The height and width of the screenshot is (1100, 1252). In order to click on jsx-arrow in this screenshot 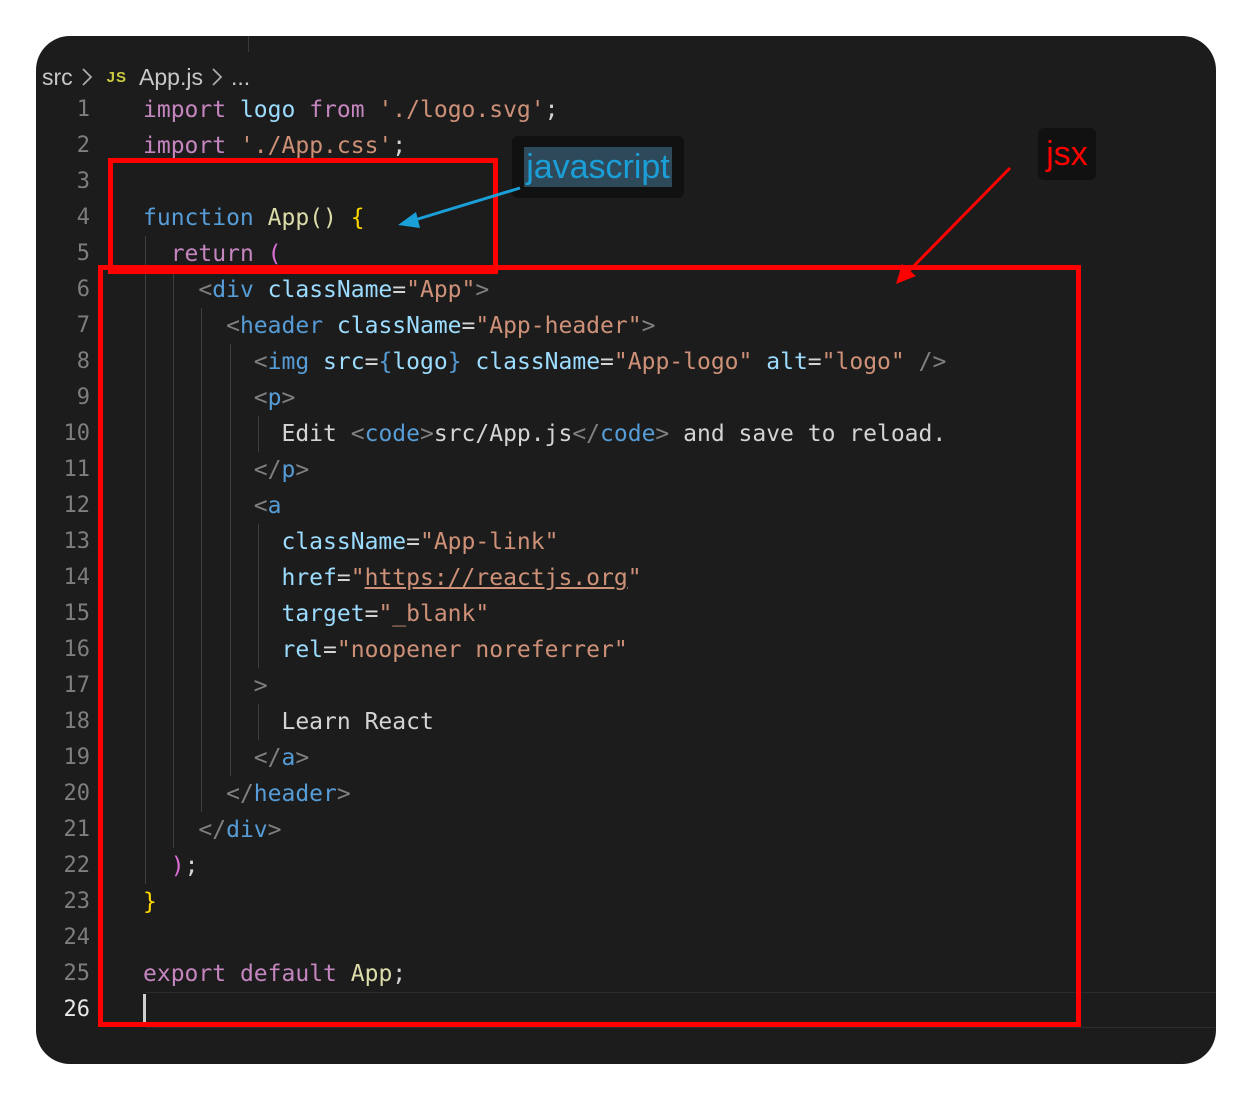, I will do `click(954, 225)`.